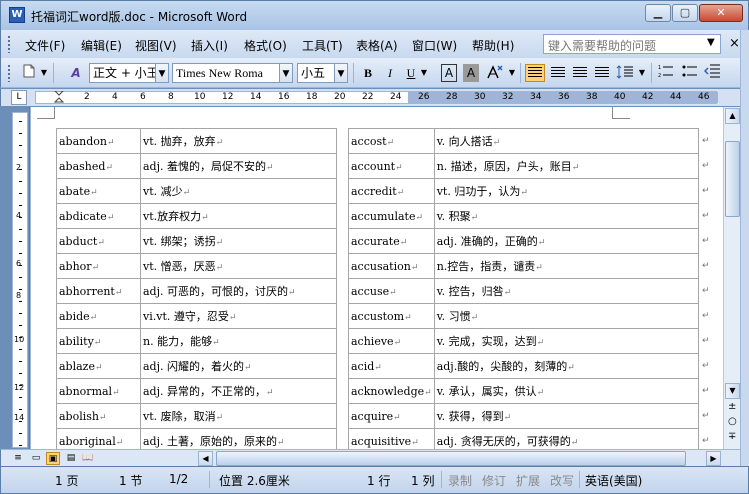 Image resolution: width=749 pixels, height=494 pixels. Describe the element at coordinates (238, 366) in the screenshot. I see `definition-cell: adj. 闪耀的，着火的↵` at that location.